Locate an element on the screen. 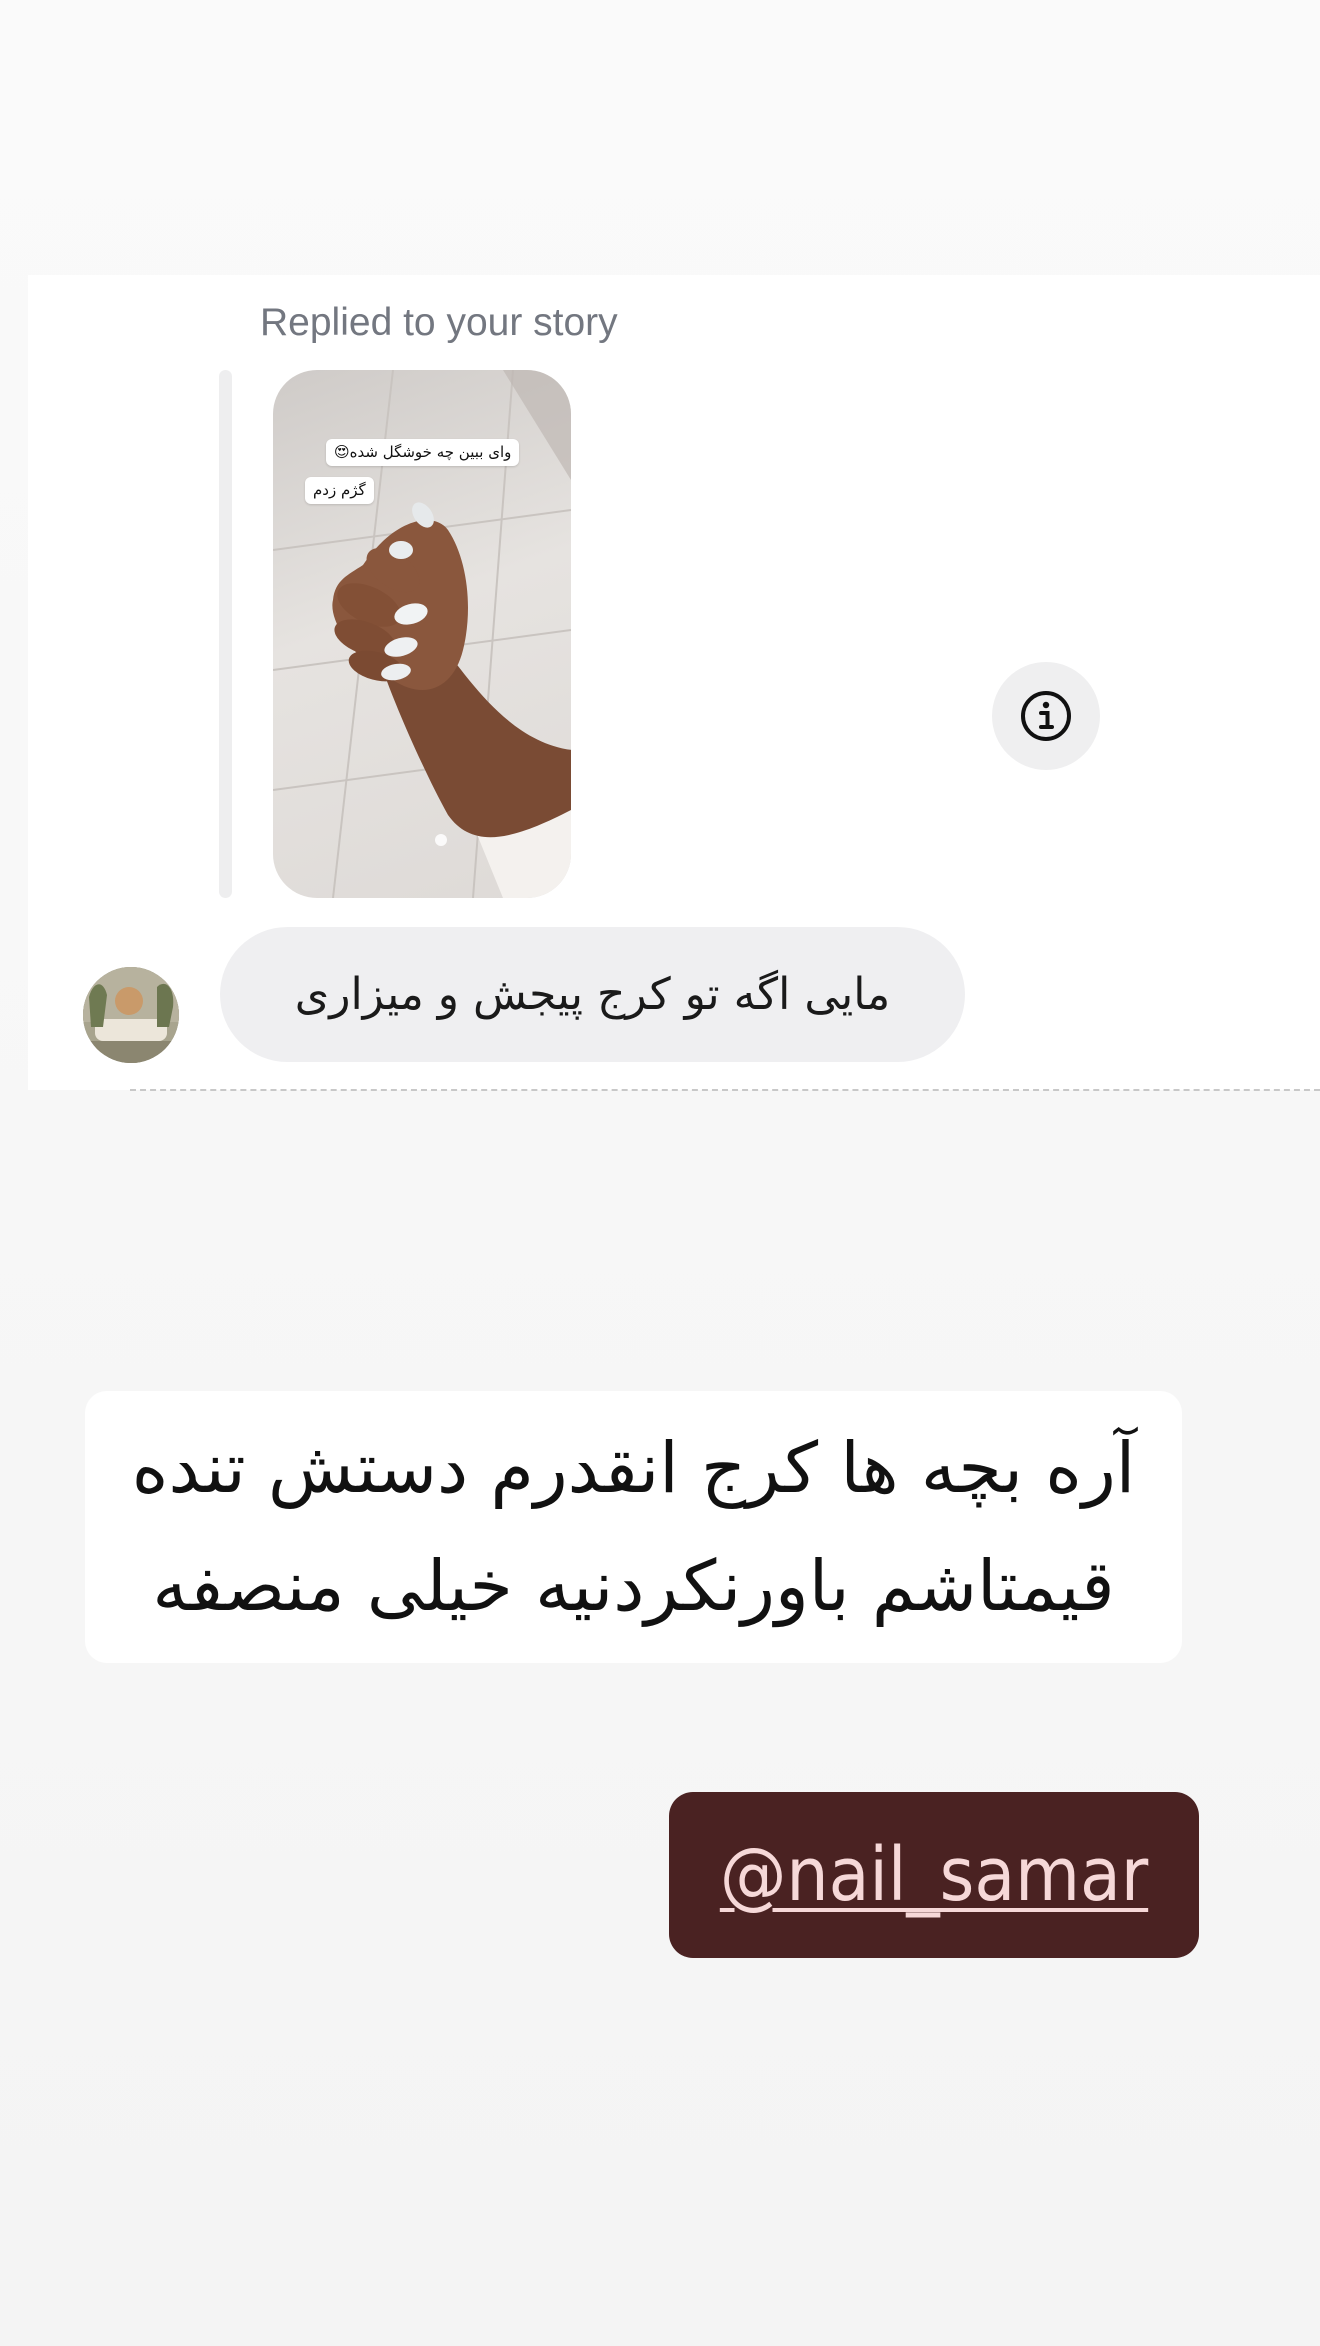  info-icon is located at coordinates (1046, 716).